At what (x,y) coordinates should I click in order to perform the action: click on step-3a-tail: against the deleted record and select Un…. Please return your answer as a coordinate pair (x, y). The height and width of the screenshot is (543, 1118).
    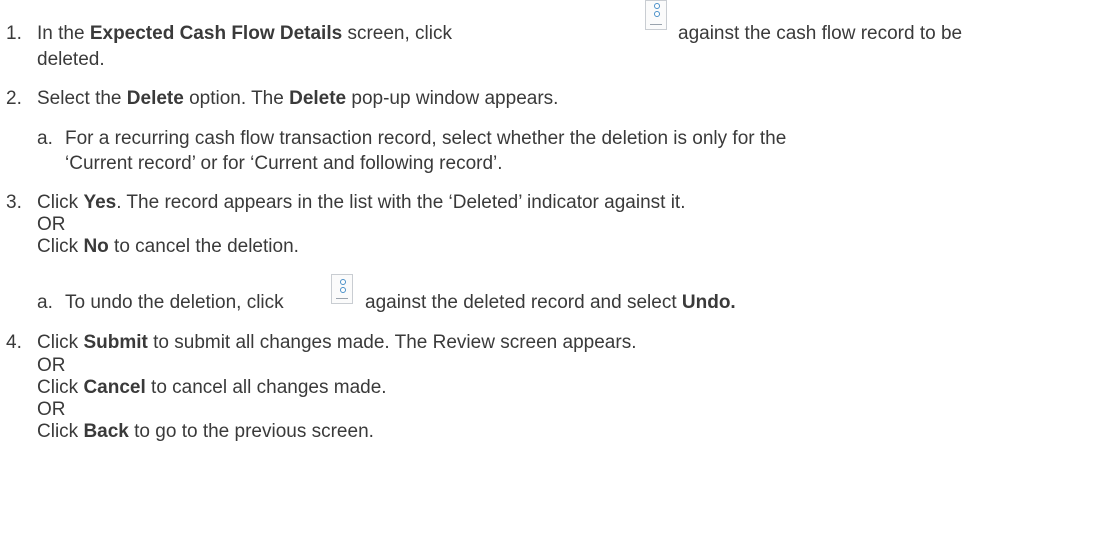
    Looking at the image, I should click on (550, 303).